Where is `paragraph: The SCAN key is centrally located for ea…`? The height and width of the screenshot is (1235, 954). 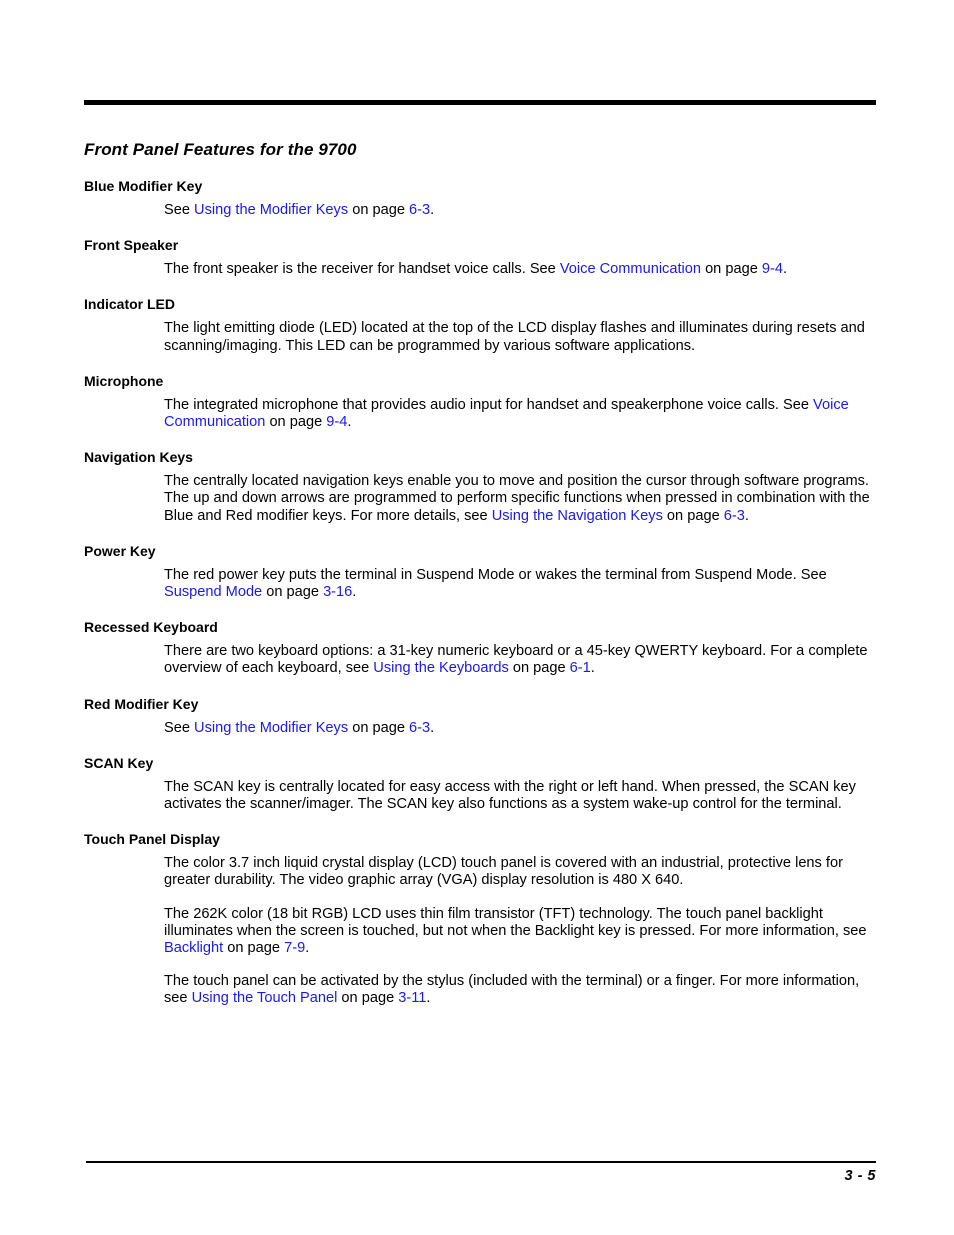 paragraph: The SCAN key is centrally located for ea… is located at coordinates (520, 796).